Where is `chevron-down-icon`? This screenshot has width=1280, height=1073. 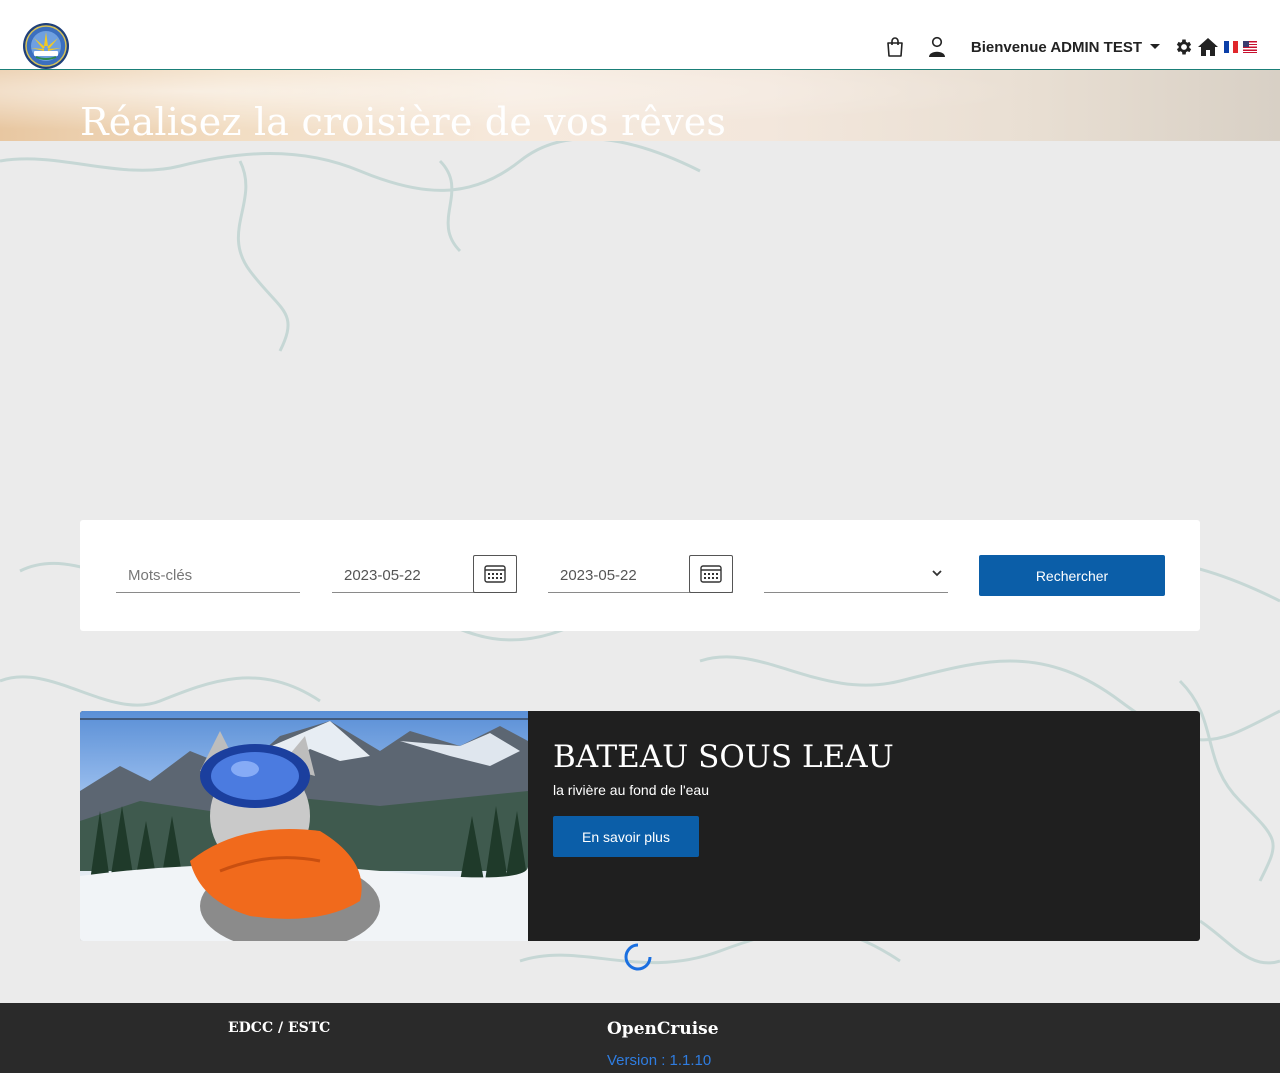
chevron-down-icon is located at coordinates (937, 573).